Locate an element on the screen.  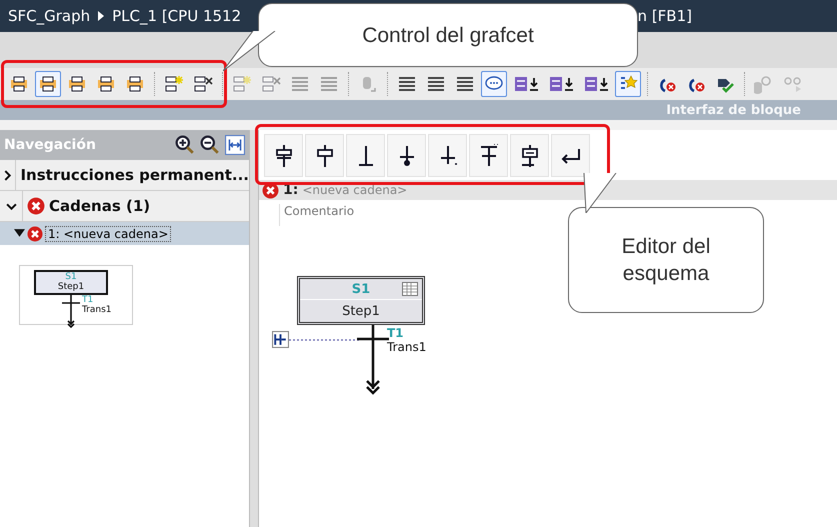
condition-icon is located at coordinates (280, 339).